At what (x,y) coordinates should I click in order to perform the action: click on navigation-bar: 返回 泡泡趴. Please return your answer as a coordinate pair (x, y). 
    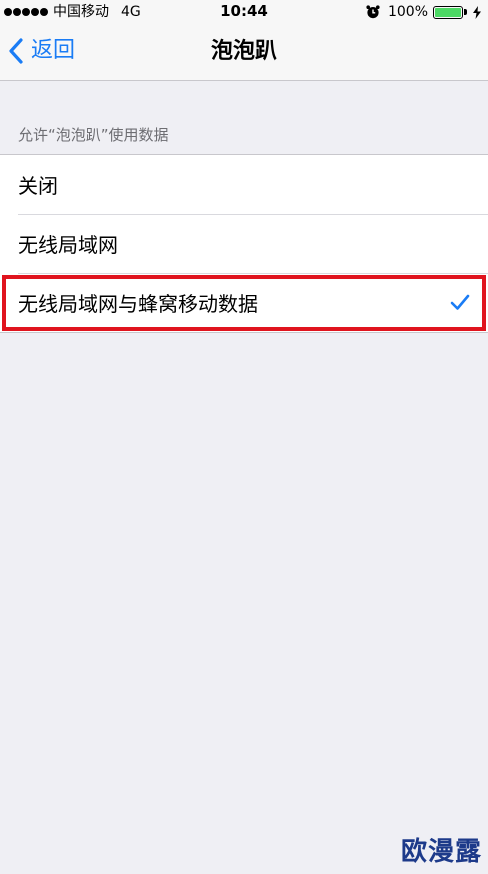
    Looking at the image, I should click on (244, 52).